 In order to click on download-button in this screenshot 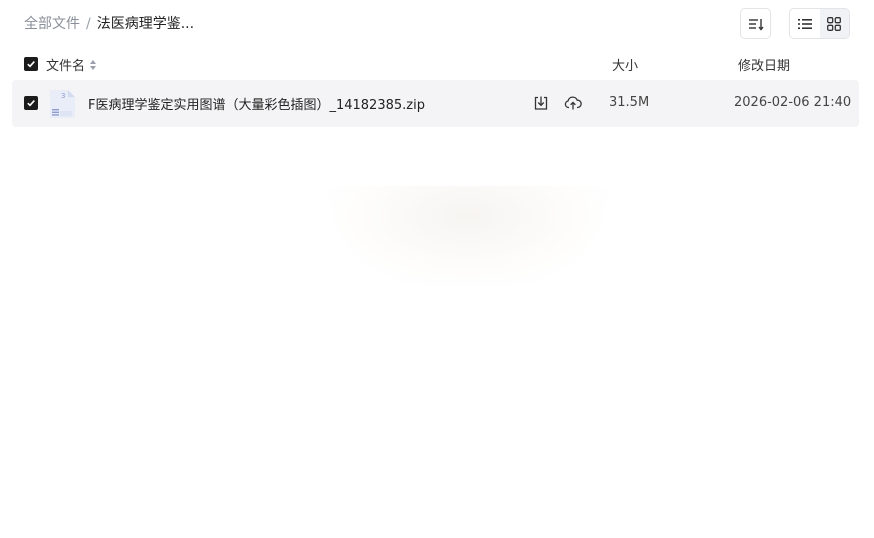, I will do `click(541, 103)`.